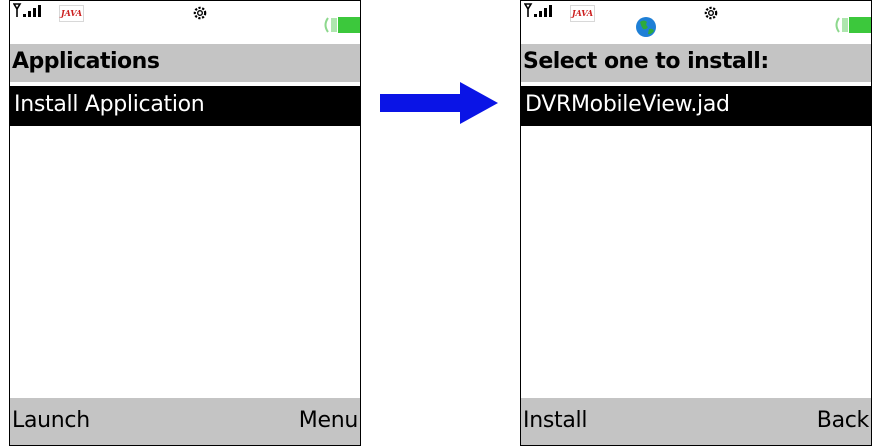 Image resolution: width=872 pixels, height=446 pixels. I want to click on title-bar: Applications, so click(185, 63).